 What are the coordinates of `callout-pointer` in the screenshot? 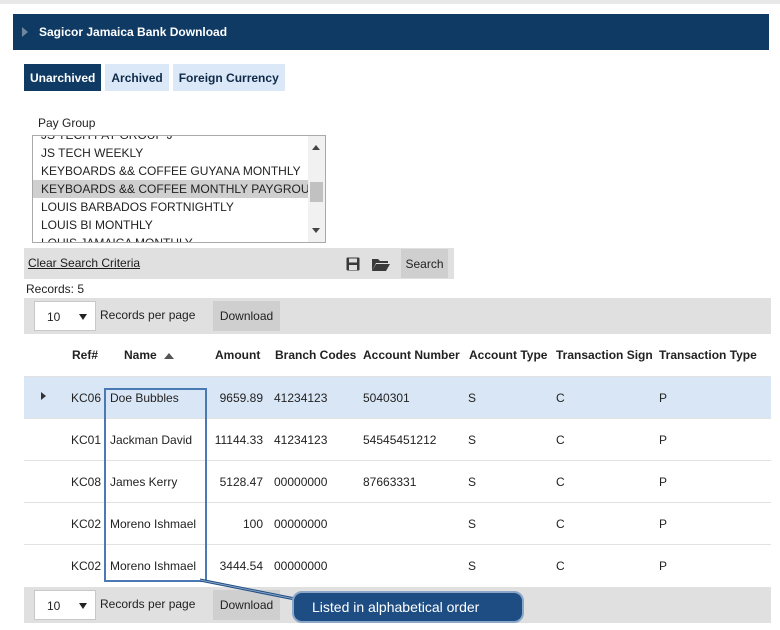 It's located at (250, 590).